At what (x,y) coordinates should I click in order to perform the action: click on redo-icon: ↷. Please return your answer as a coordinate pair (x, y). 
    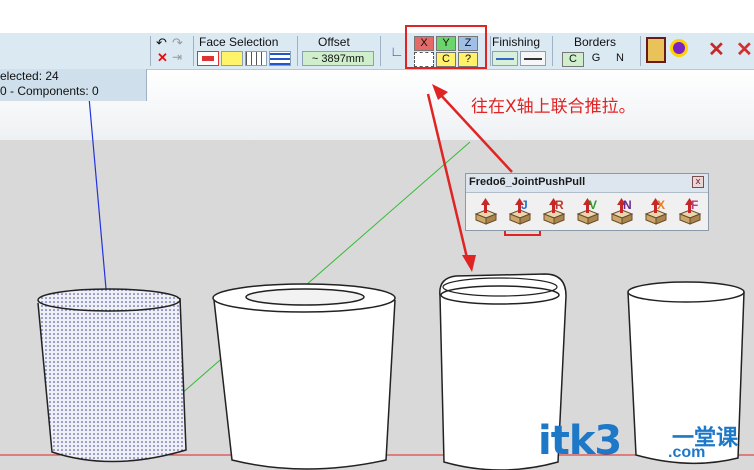
    Looking at the image, I should click on (177, 43).